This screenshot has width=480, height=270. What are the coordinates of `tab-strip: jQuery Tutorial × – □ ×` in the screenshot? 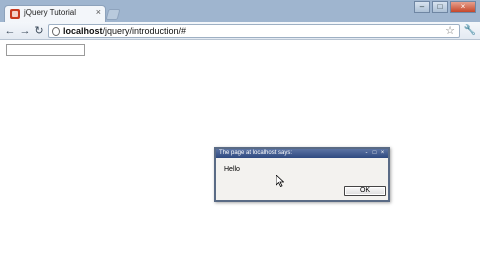 It's located at (240, 11).